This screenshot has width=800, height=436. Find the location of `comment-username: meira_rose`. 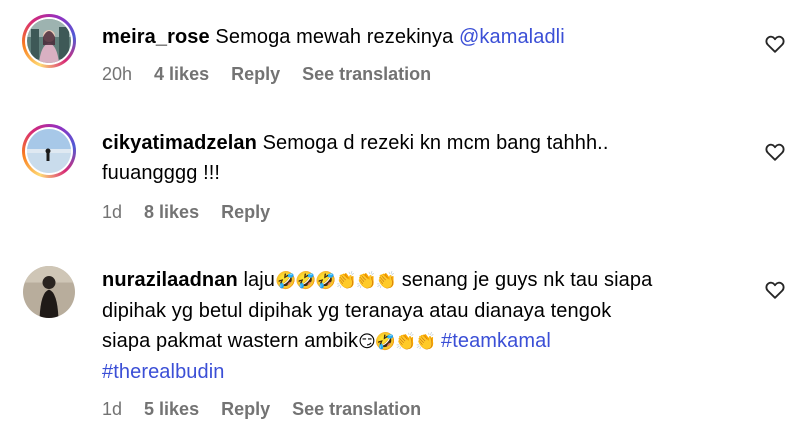

comment-username: meira_rose is located at coordinates (156, 37).